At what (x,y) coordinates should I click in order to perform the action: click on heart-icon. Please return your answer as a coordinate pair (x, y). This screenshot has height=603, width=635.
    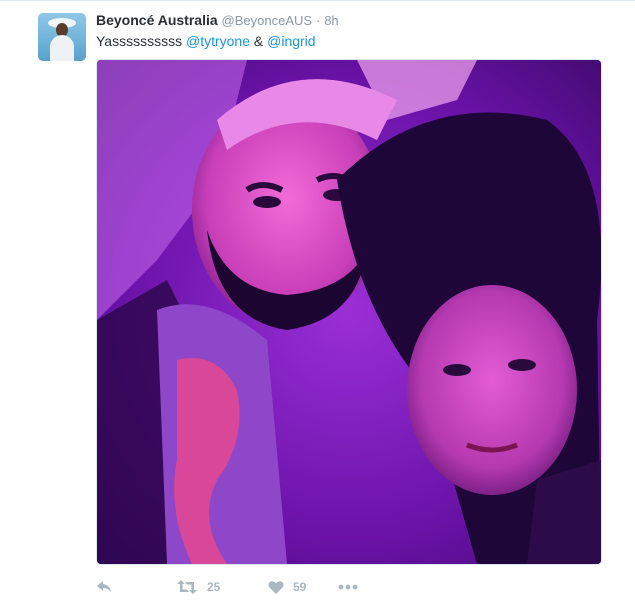
    Looking at the image, I should click on (276, 587).